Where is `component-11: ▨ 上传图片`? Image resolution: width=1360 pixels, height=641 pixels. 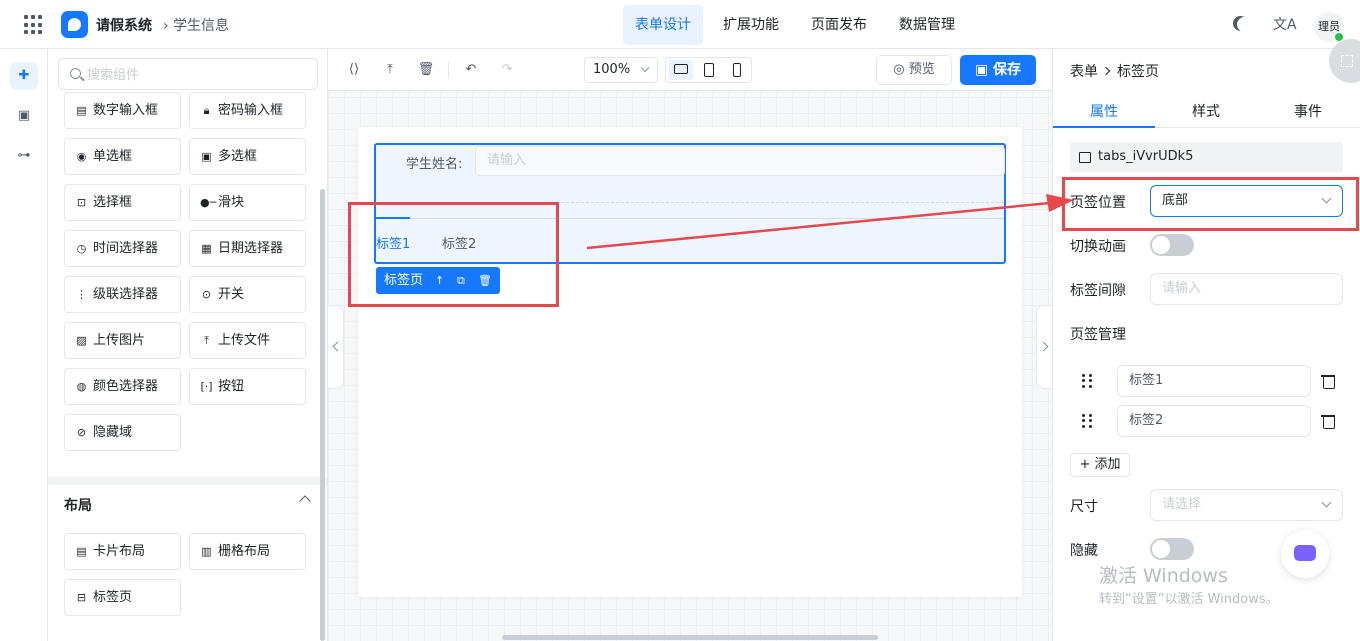
component-11: ▨ 上传图片 is located at coordinates (122, 340).